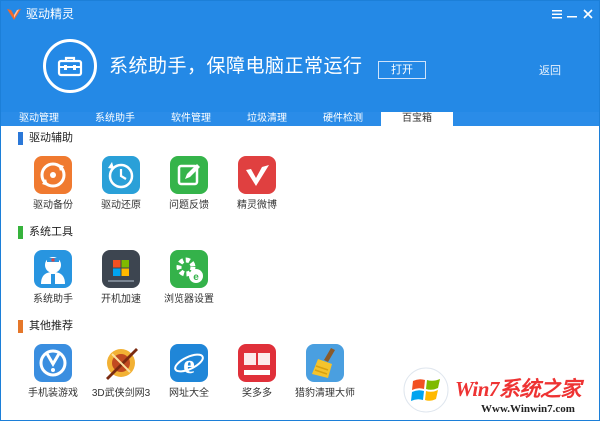  What do you see at coordinates (121, 269) in the screenshot?
I see `boot-speed-icon` at bounding box center [121, 269].